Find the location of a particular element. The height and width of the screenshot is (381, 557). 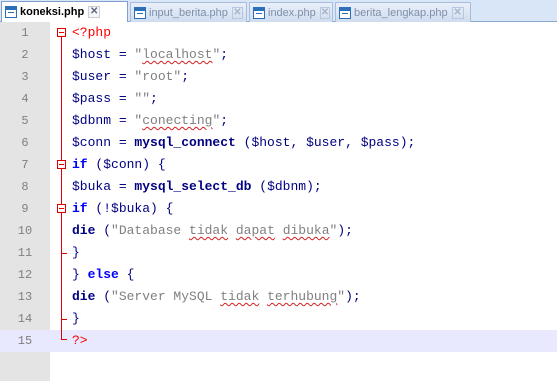

tab-koneksi: koneksi.php ✕ is located at coordinates (64, 11).